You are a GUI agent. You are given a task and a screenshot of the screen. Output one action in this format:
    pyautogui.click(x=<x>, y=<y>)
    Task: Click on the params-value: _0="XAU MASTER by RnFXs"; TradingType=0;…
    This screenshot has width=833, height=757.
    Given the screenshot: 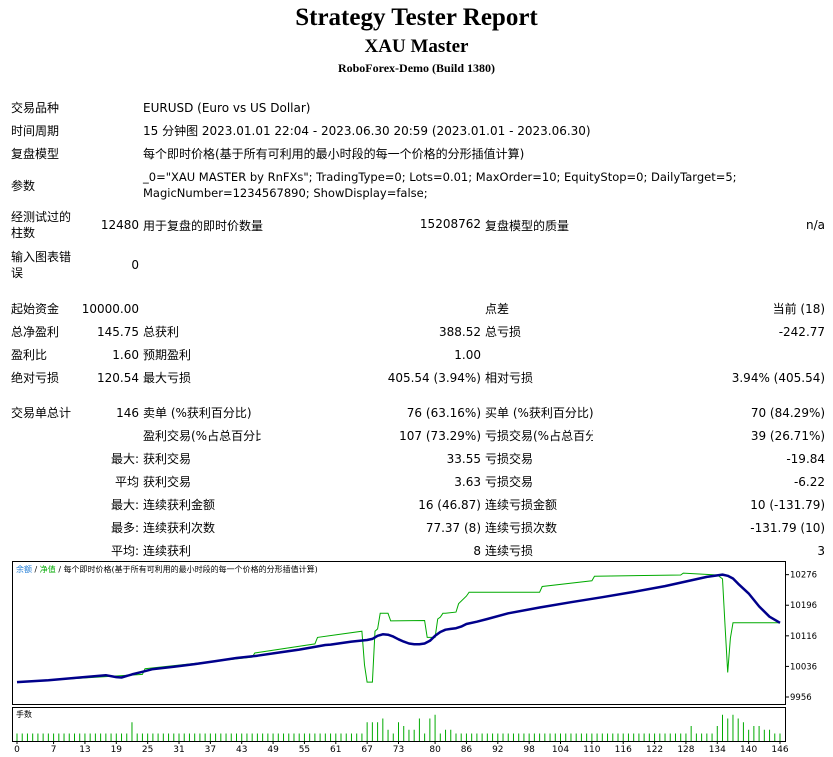 What is the action you would take?
    pyautogui.click(x=440, y=185)
    